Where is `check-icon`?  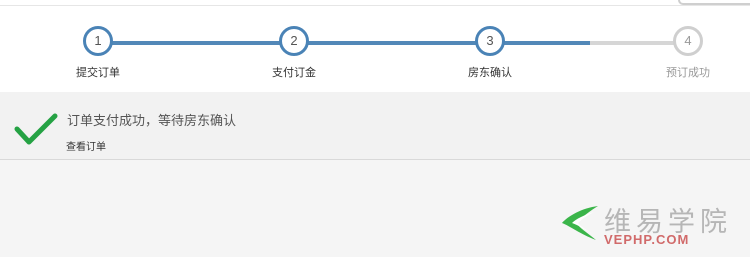
check-icon is located at coordinates (36, 129).